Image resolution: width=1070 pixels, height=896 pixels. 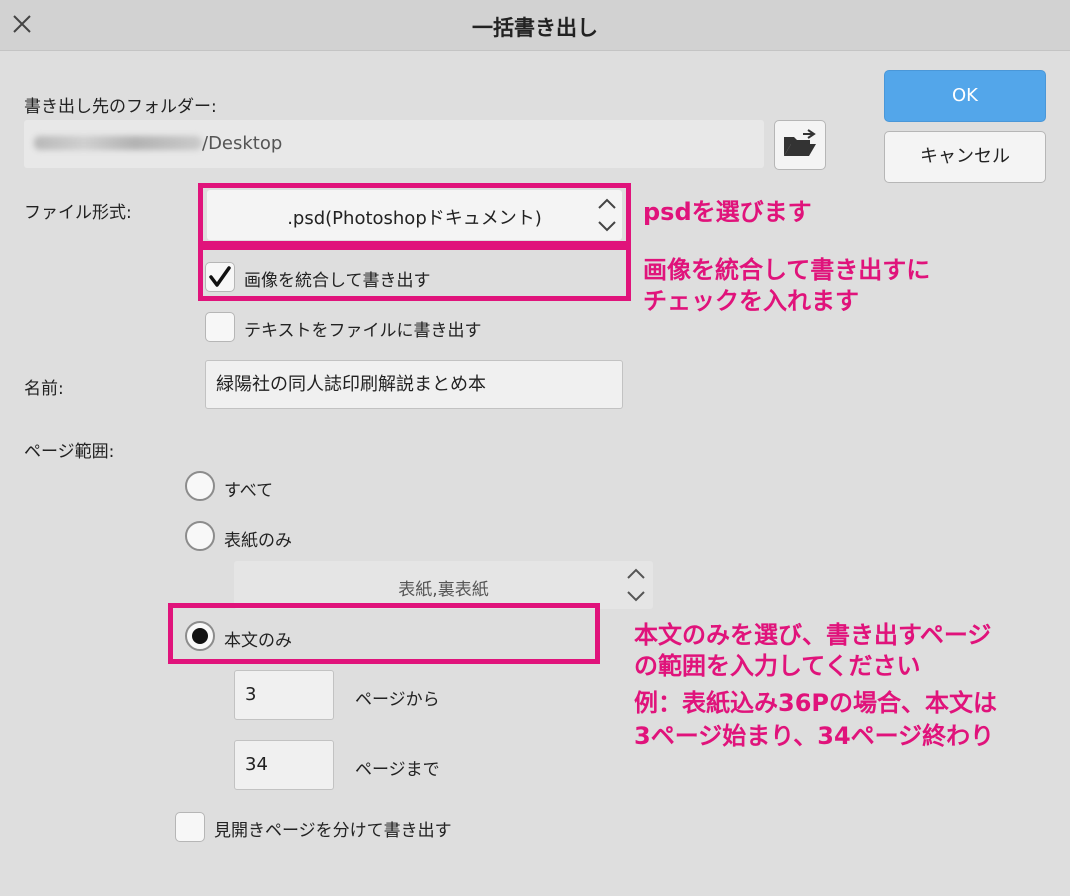 What do you see at coordinates (414, 273) in the screenshot?
I see `merge-highlight-box` at bounding box center [414, 273].